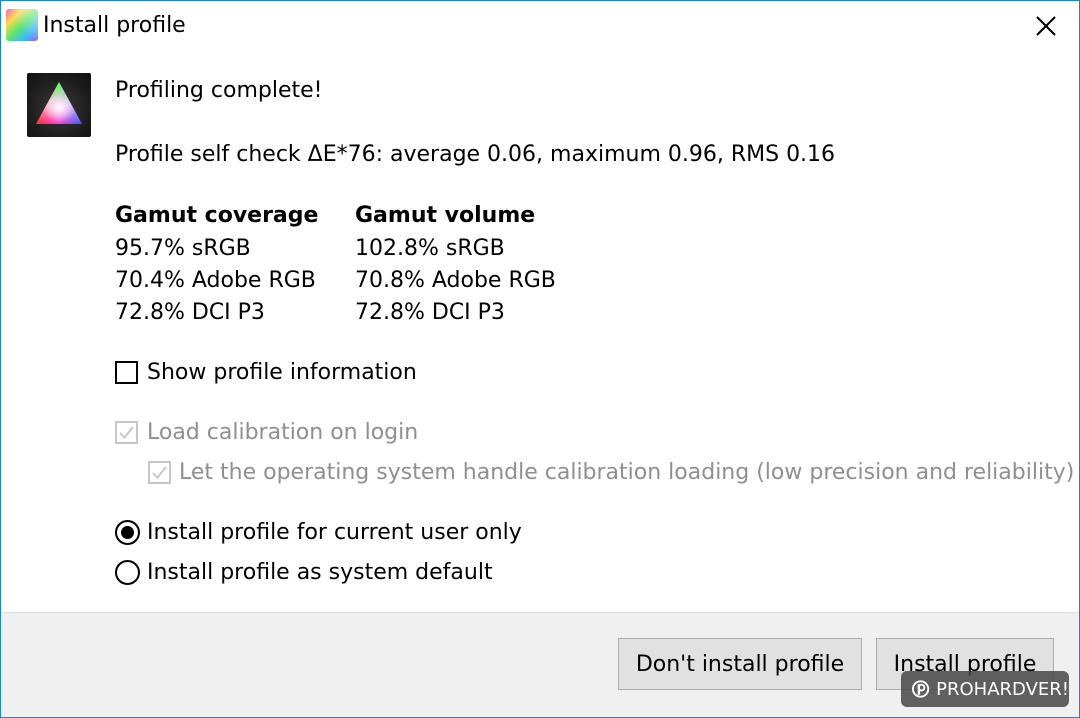 The width and height of the screenshot is (1080, 718). What do you see at coordinates (455, 280) in the screenshot?
I see `gamut-volume-adobe-rgb: 70.8% Adobe RGB` at bounding box center [455, 280].